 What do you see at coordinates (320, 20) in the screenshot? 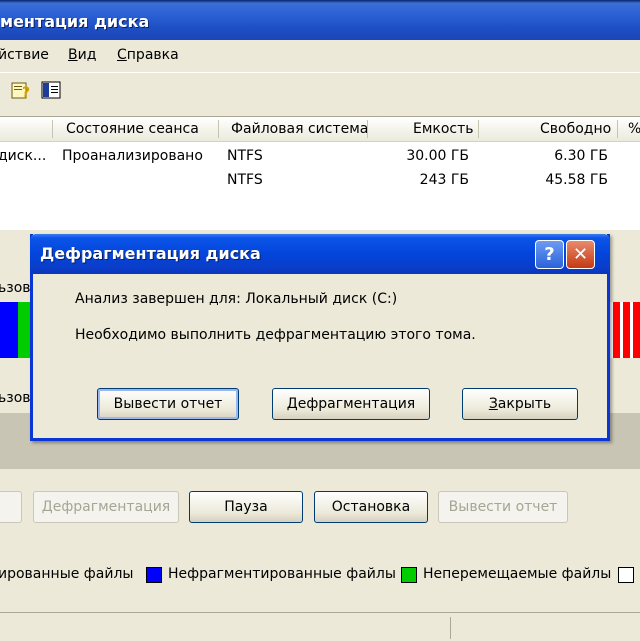
I see `main-title-bar: ментация диска` at bounding box center [320, 20].